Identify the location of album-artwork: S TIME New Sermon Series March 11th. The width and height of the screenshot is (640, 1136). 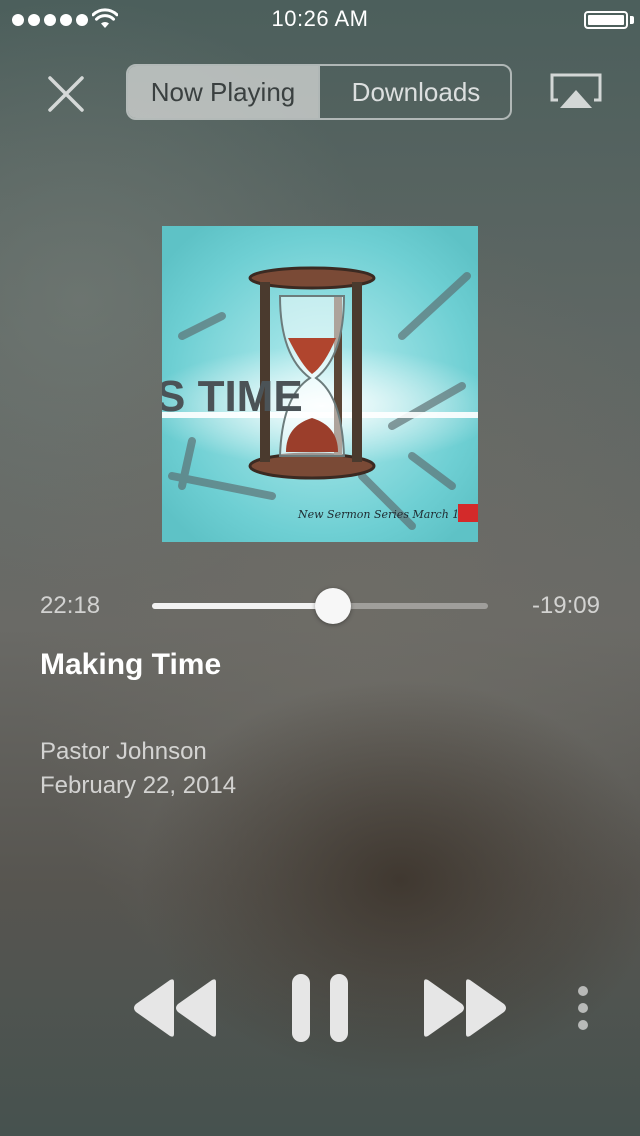
(320, 384).